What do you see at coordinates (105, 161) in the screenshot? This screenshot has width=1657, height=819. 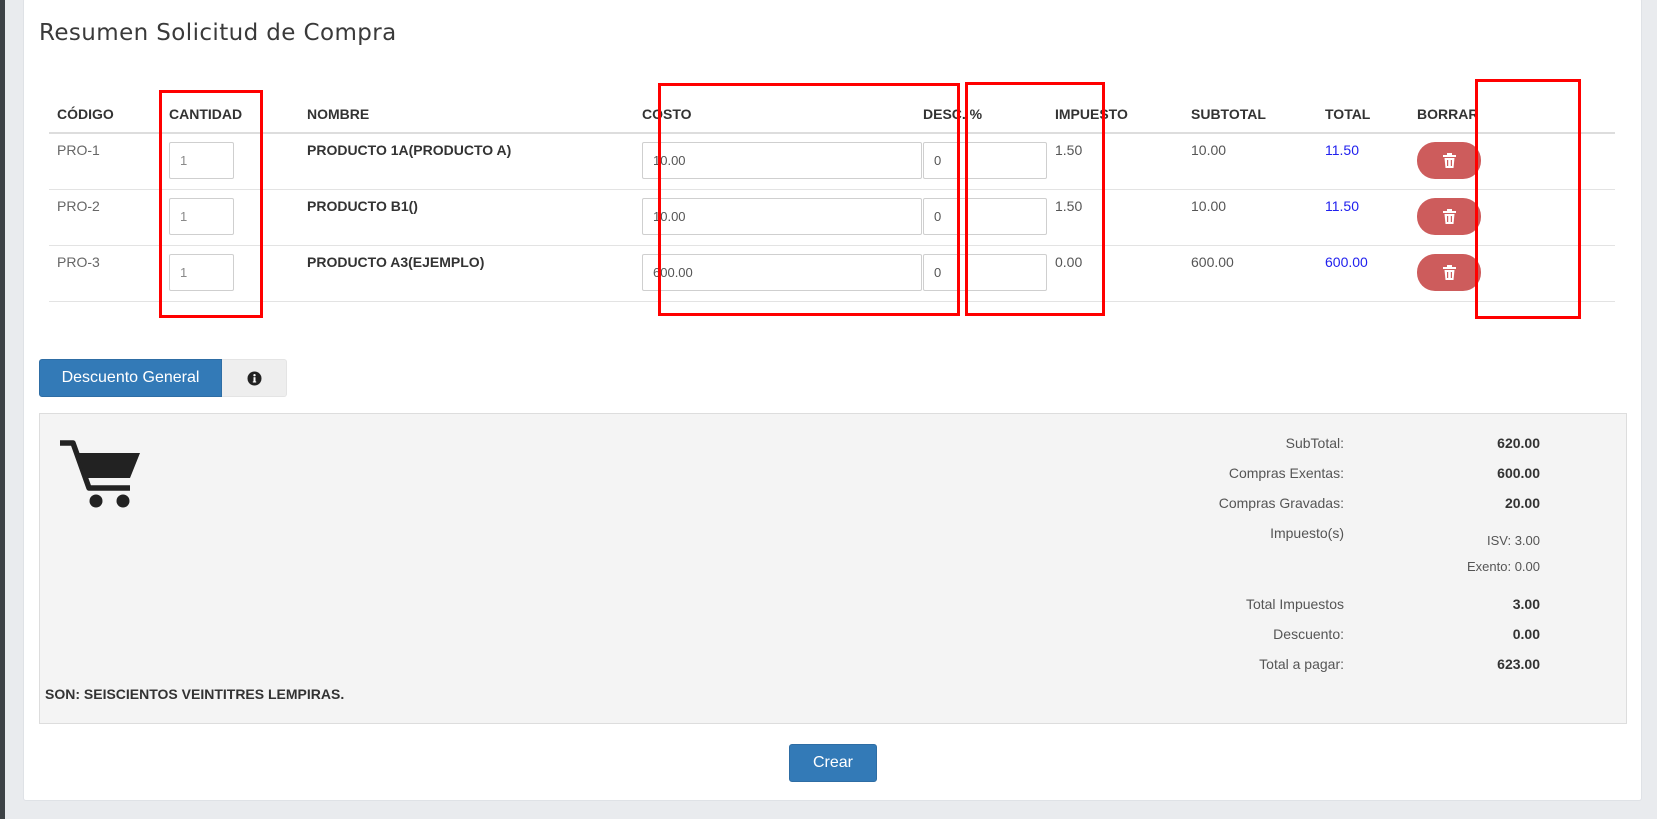 I see `row-code: PRO-1` at bounding box center [105, 161].